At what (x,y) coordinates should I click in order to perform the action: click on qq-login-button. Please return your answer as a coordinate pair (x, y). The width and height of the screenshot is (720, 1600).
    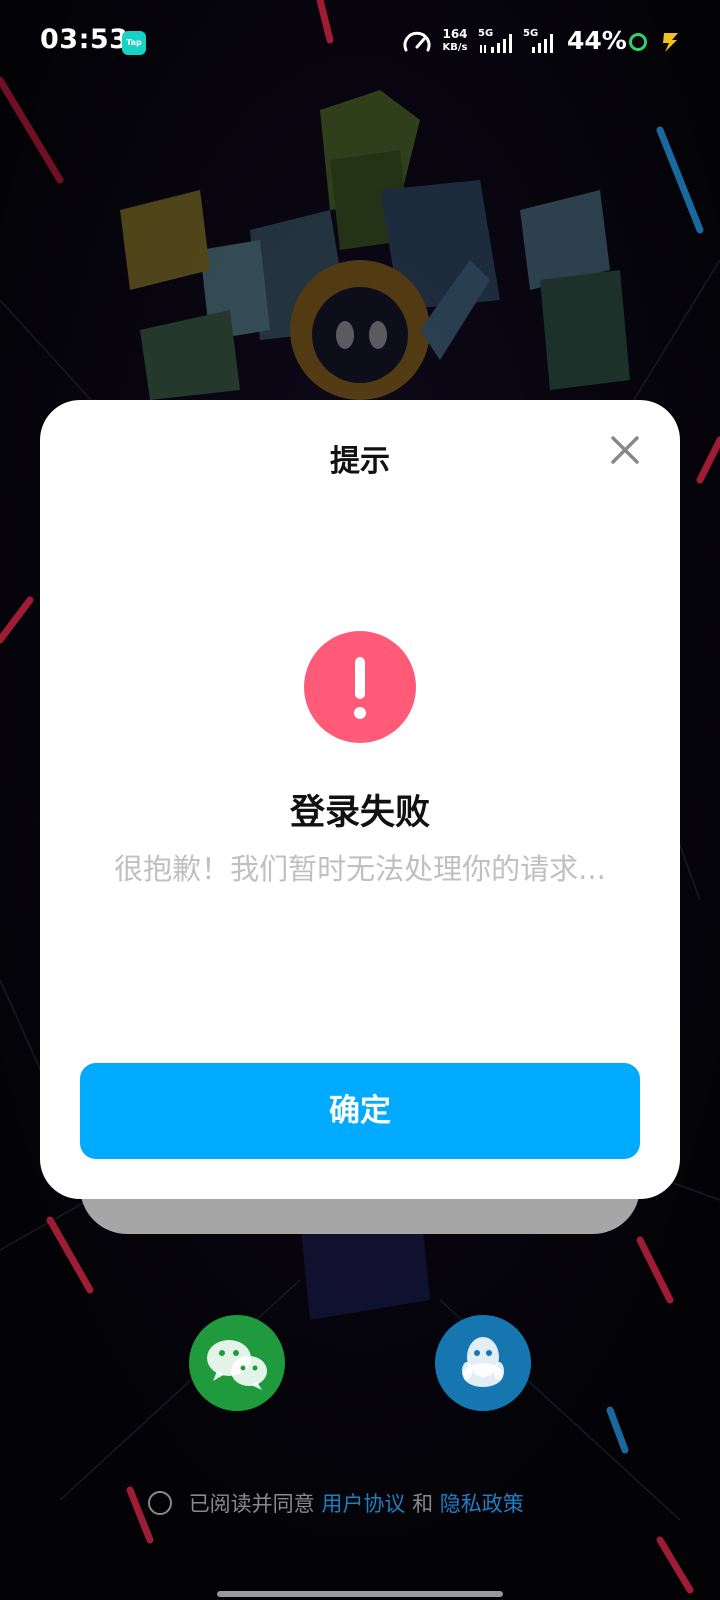
    Looking at the image, I should click on (483, 1363).